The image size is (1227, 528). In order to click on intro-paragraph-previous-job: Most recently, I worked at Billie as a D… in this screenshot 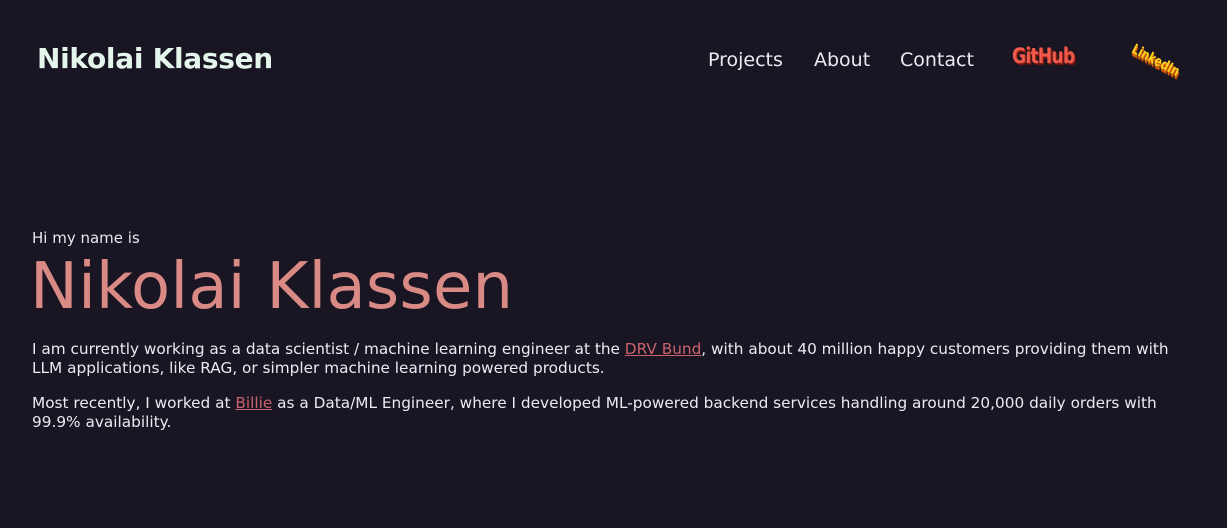, I will do `click(617, 413)`.